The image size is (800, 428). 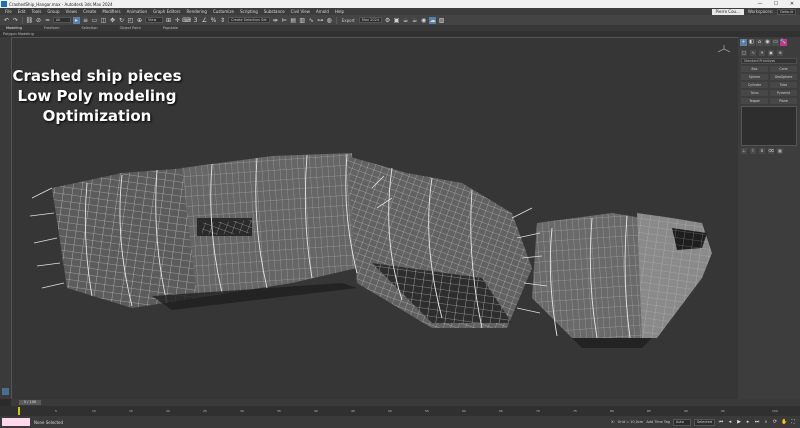 I want to click on remove-modifier-icon: ⌫, so click(x=771, y=151).